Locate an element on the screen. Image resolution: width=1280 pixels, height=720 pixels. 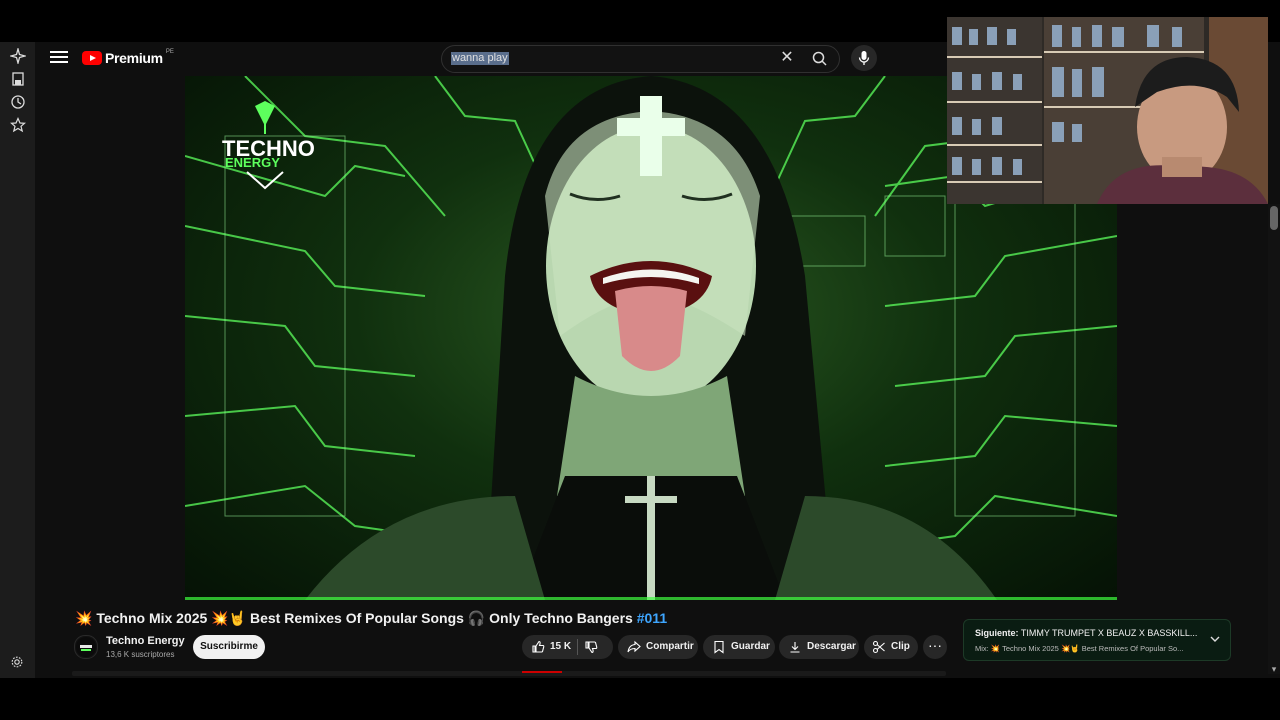
like-count: 15 K is located at coordinates (561, 646).